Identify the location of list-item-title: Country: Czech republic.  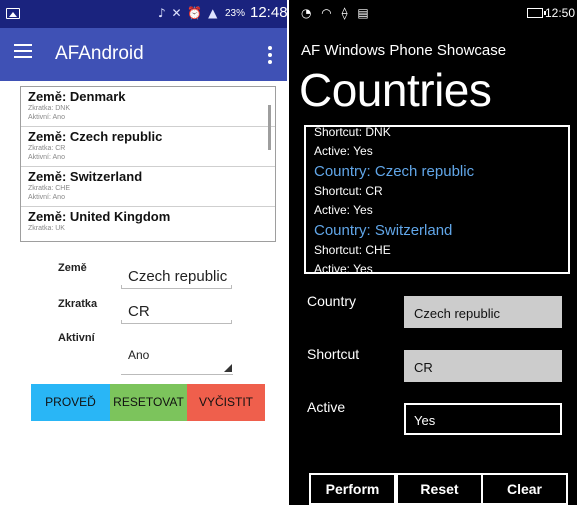
(440, 171).